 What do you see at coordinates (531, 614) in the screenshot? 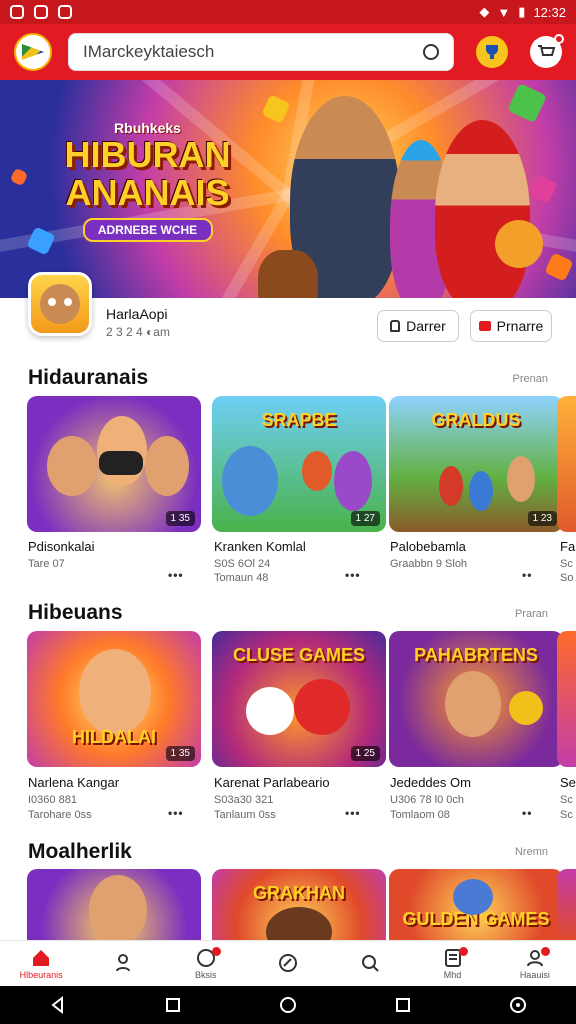
I see `section-more-link: Praran` at bounding box center [531, 614].